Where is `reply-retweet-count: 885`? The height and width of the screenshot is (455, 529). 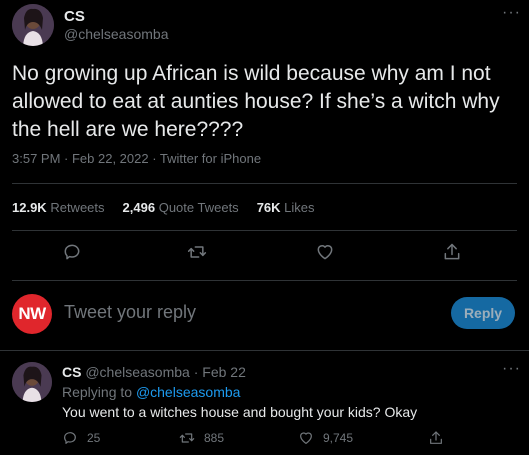 reply-retweet-count: 885 is located at coordinates (214, 438).